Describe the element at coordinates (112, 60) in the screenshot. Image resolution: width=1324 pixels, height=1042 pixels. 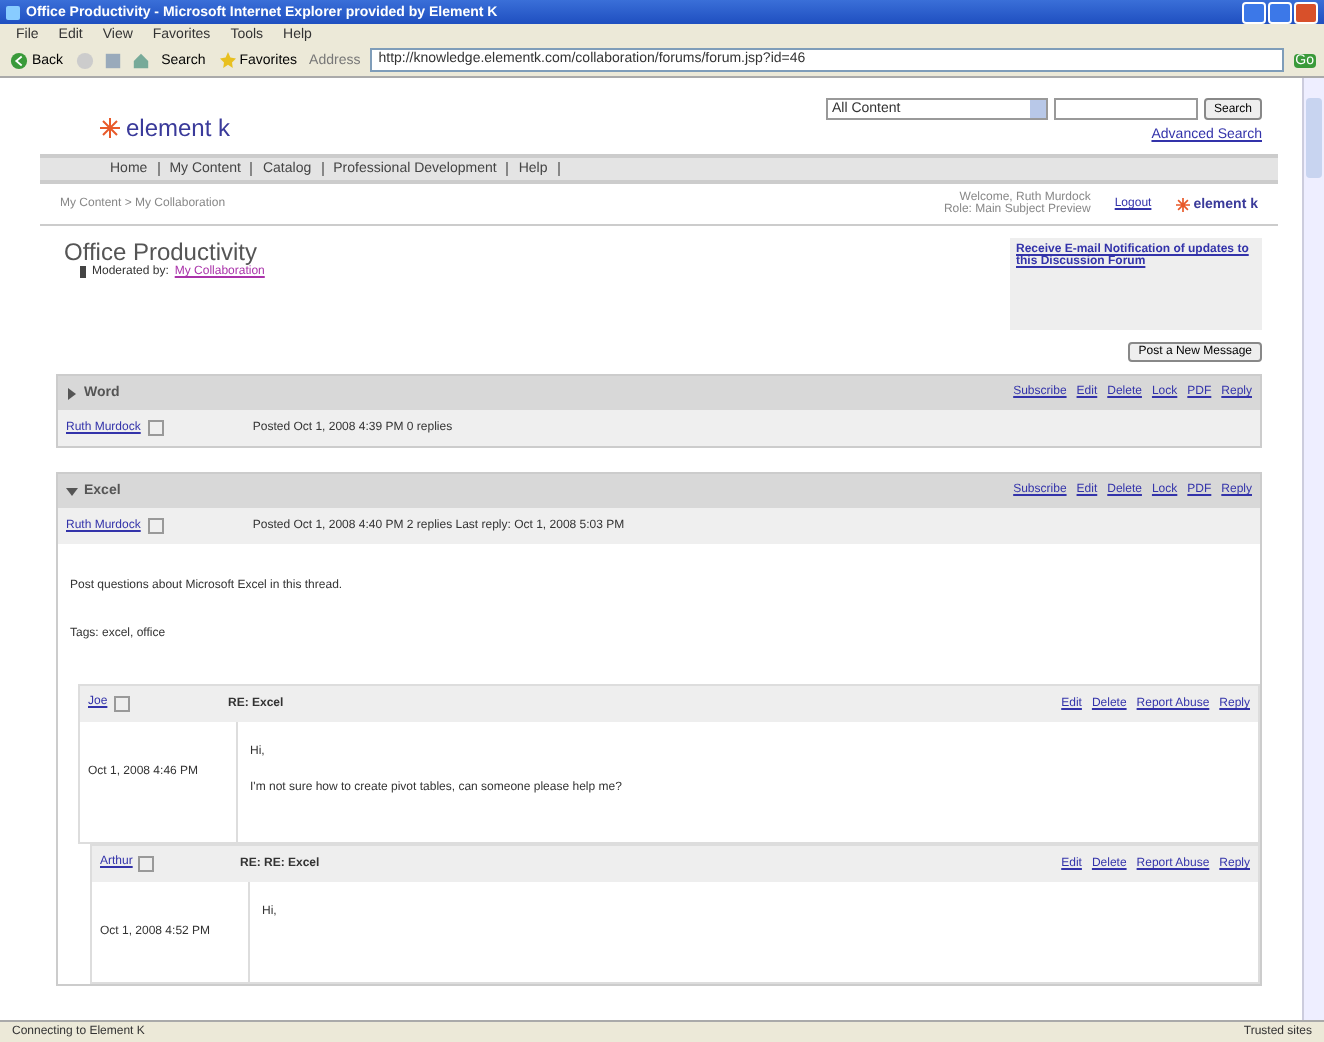
I see `page-icon` at that location.